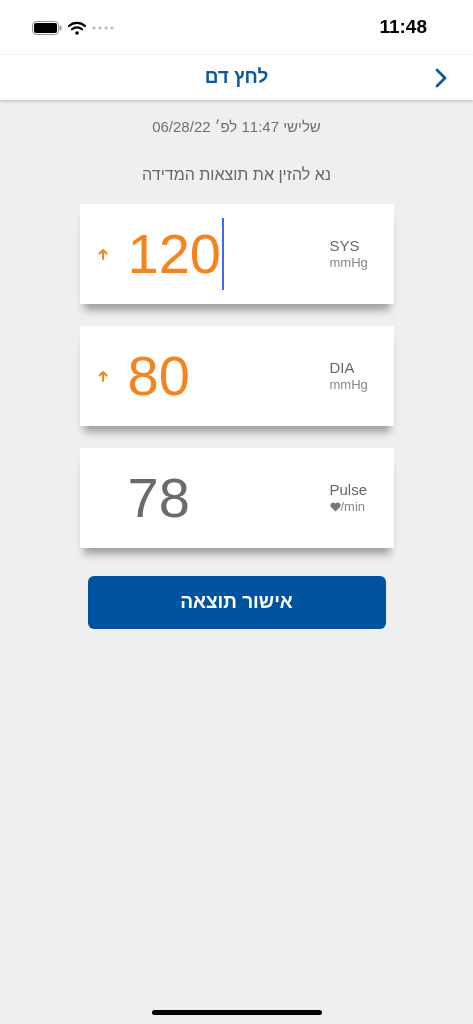  Describe the element at coordinates (77, 27) in the screenshot. I see `wifi-icon` at that location.